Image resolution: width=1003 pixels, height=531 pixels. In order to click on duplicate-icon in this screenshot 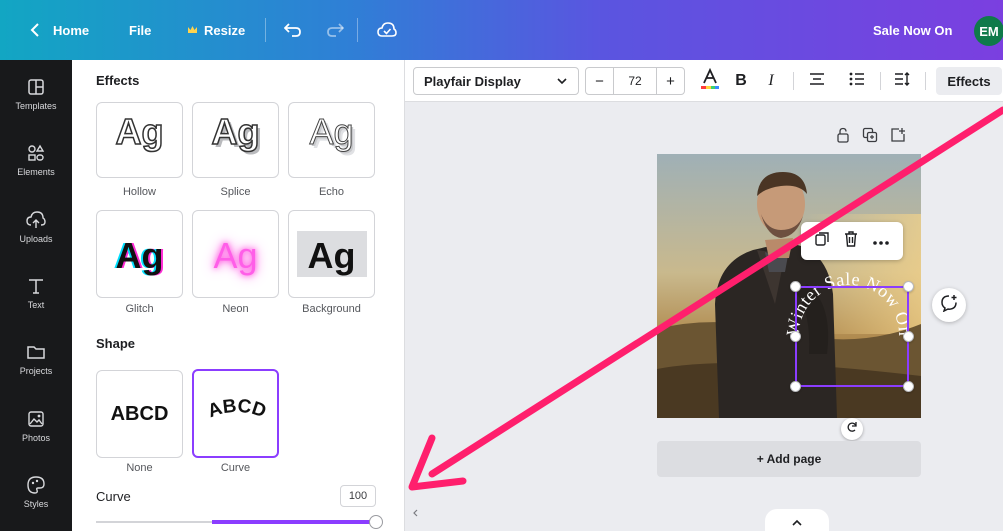, I will do `click(870, 137)`.